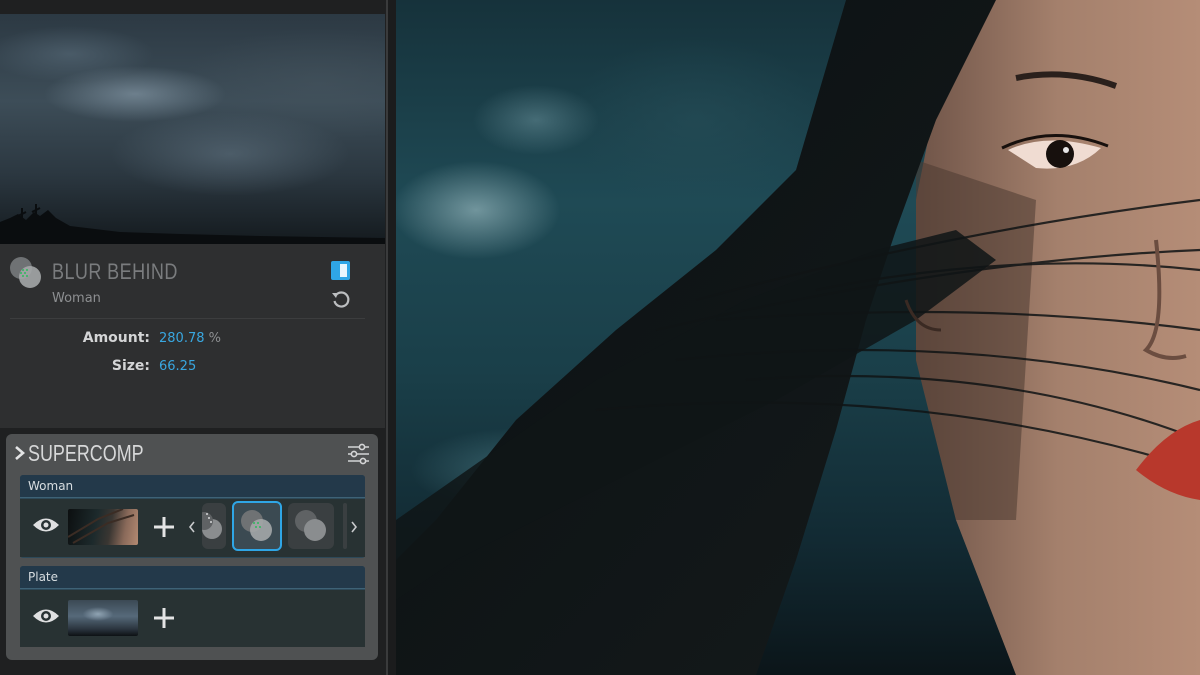 This screenshot has height=675, width=1200. I want to click on effect-title: BLUR BEHIND, so click(115, 271).